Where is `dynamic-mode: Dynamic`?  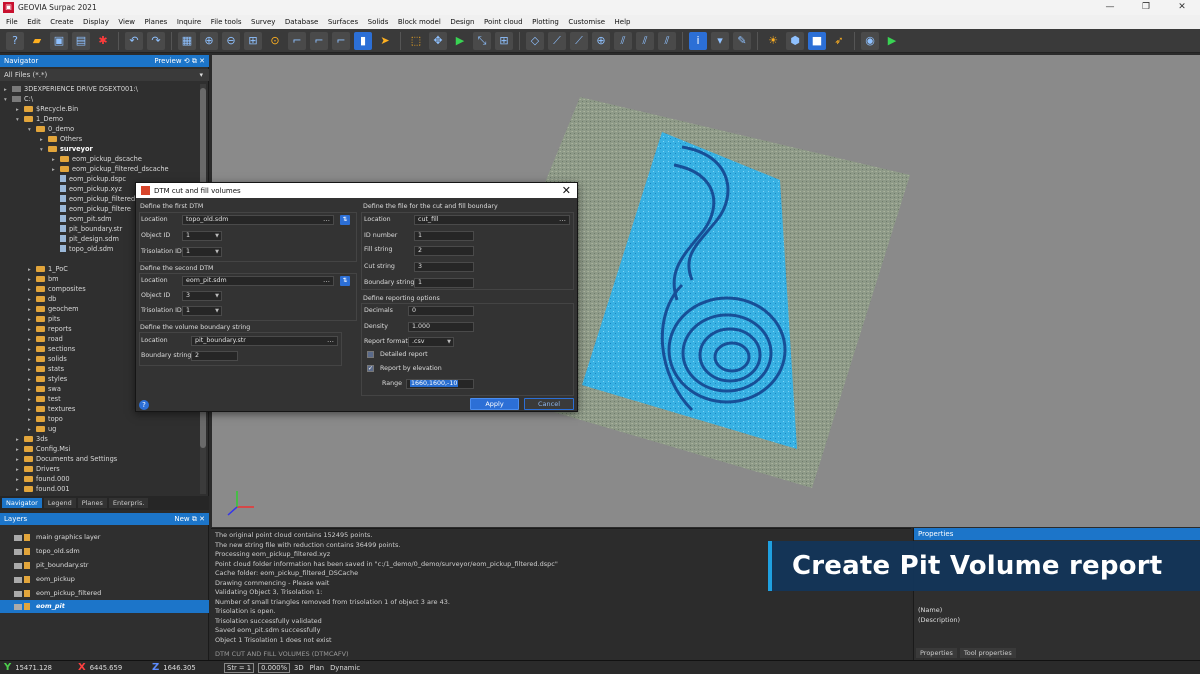 dynamic-mode: Dynamic is located at coordinates (345, 668).